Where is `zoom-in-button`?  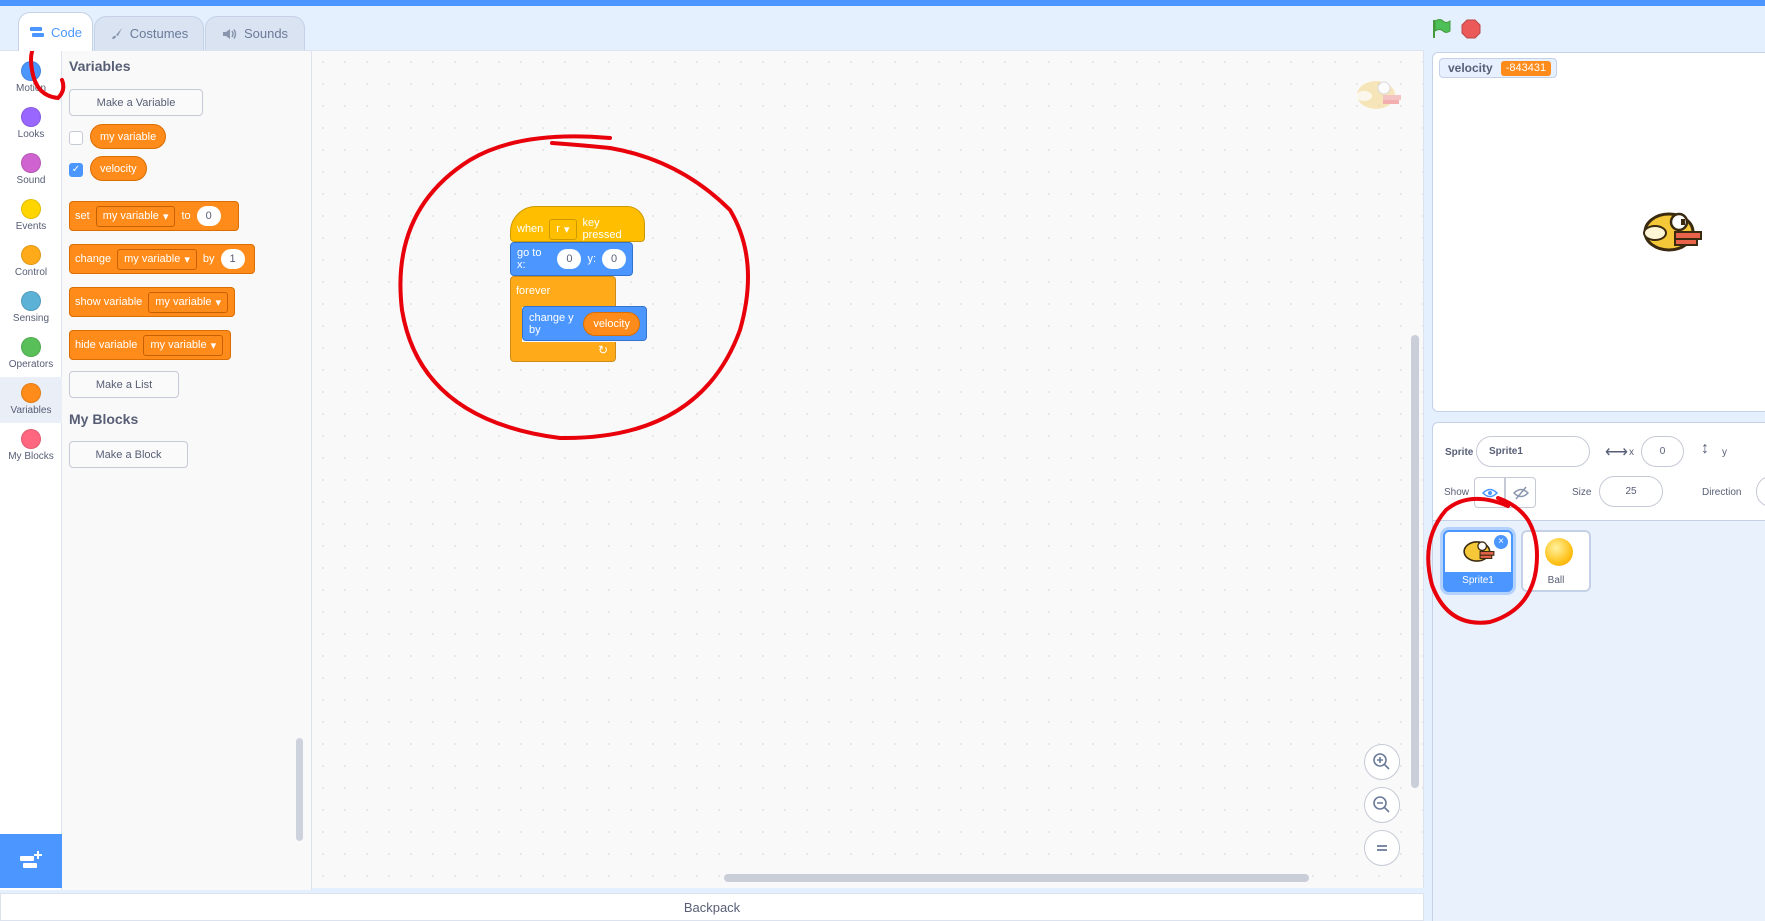 zoom-in-button is located at coordinates (1382, 762).